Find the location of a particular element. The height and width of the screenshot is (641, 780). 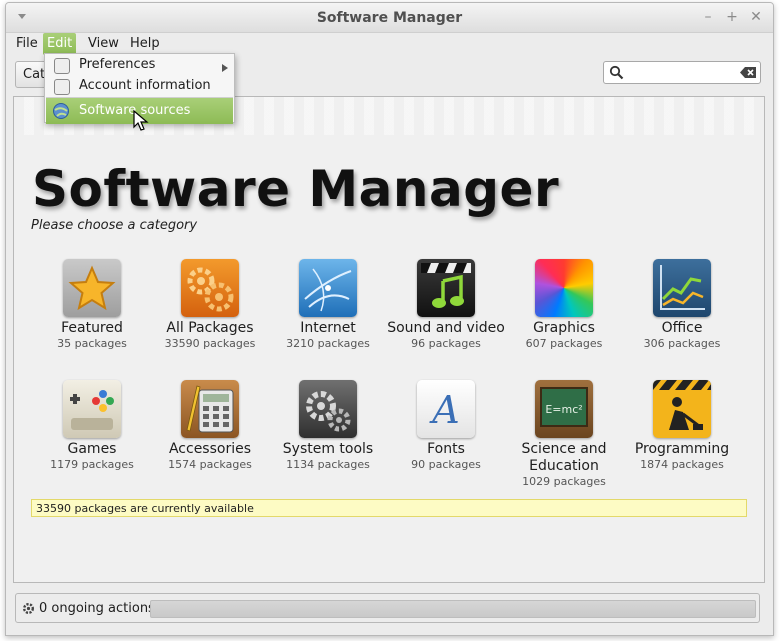

menu-item-label: Preferences is located at coordinates (117, 64).